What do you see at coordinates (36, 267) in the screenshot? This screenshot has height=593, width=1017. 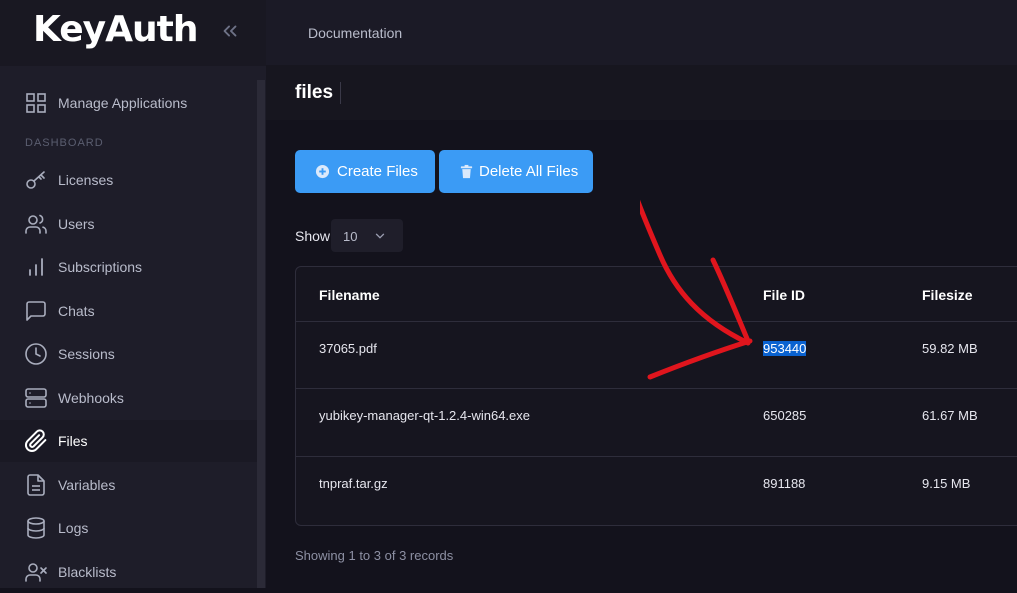 I see `bar-chart-icon` at bounding box center [36, 267].